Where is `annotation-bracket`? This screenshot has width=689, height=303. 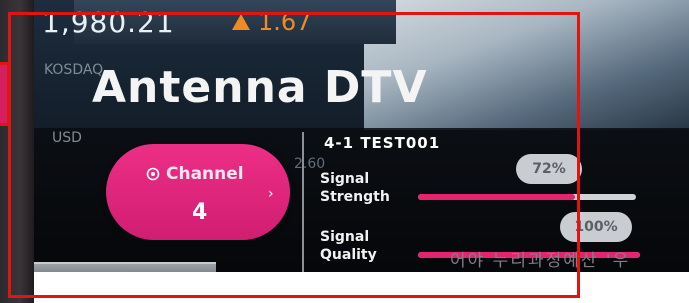 annotation-bracket is located at coordinates (5, 94).